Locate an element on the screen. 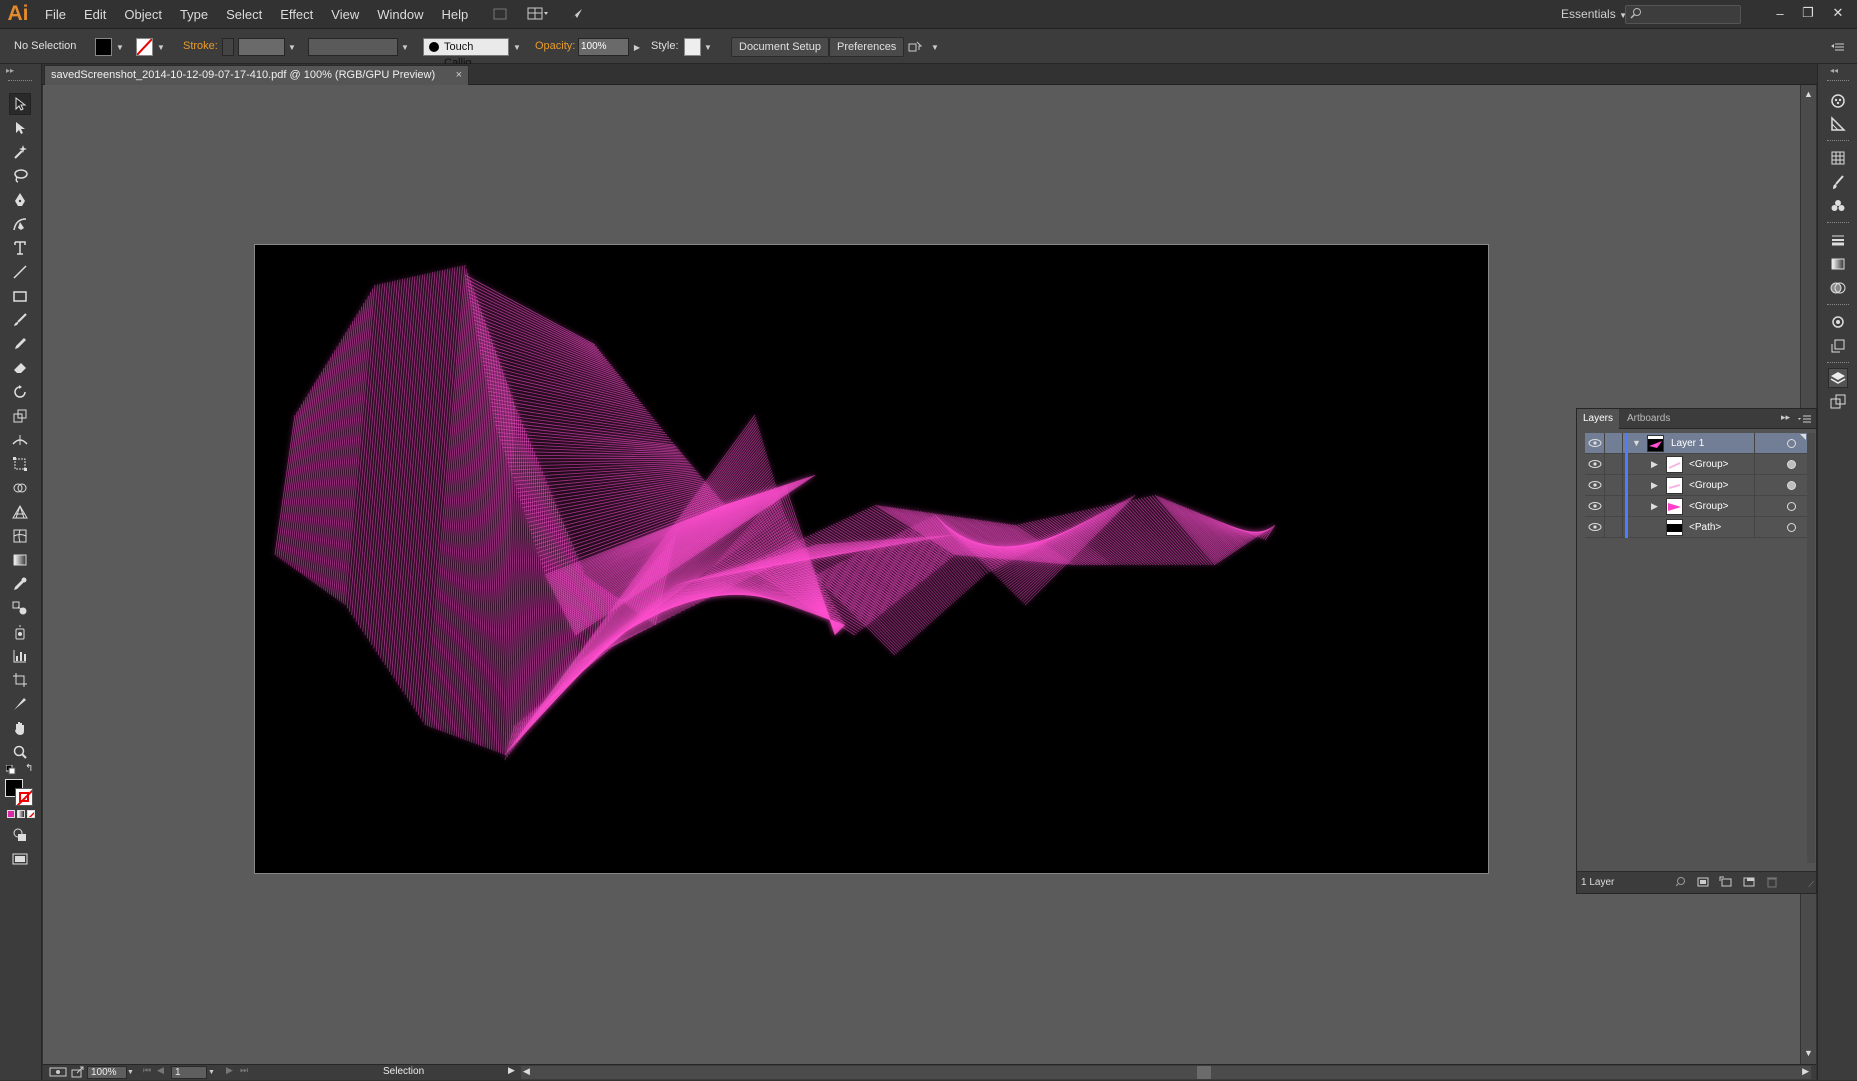 The image size is (1857, 1081). make-clipping-mask-icon is located at coordinates (1703, 882).